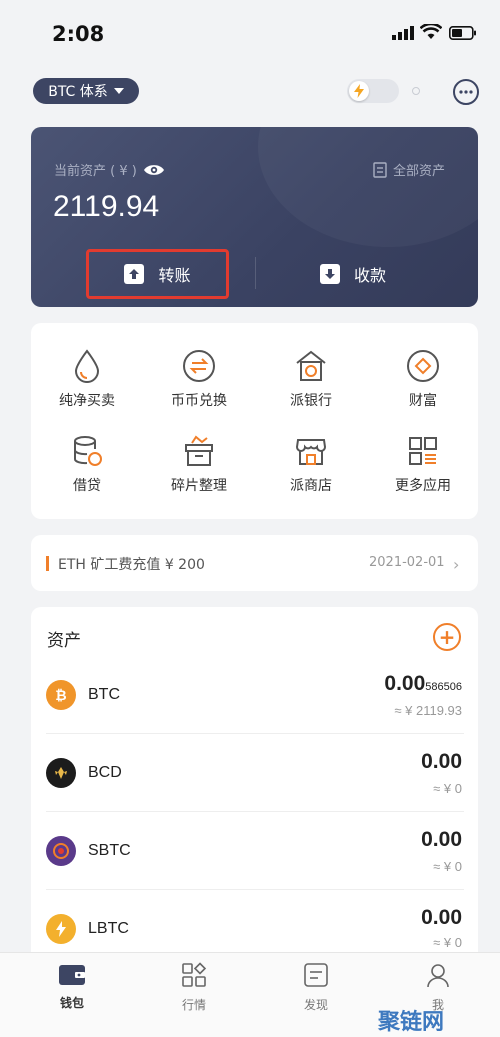 Image resolution: width=500 pixels, height=1037 pixels. Describe the element at coordinates (359, 91) in the screenshot. I see `lightning-icon` at that location.